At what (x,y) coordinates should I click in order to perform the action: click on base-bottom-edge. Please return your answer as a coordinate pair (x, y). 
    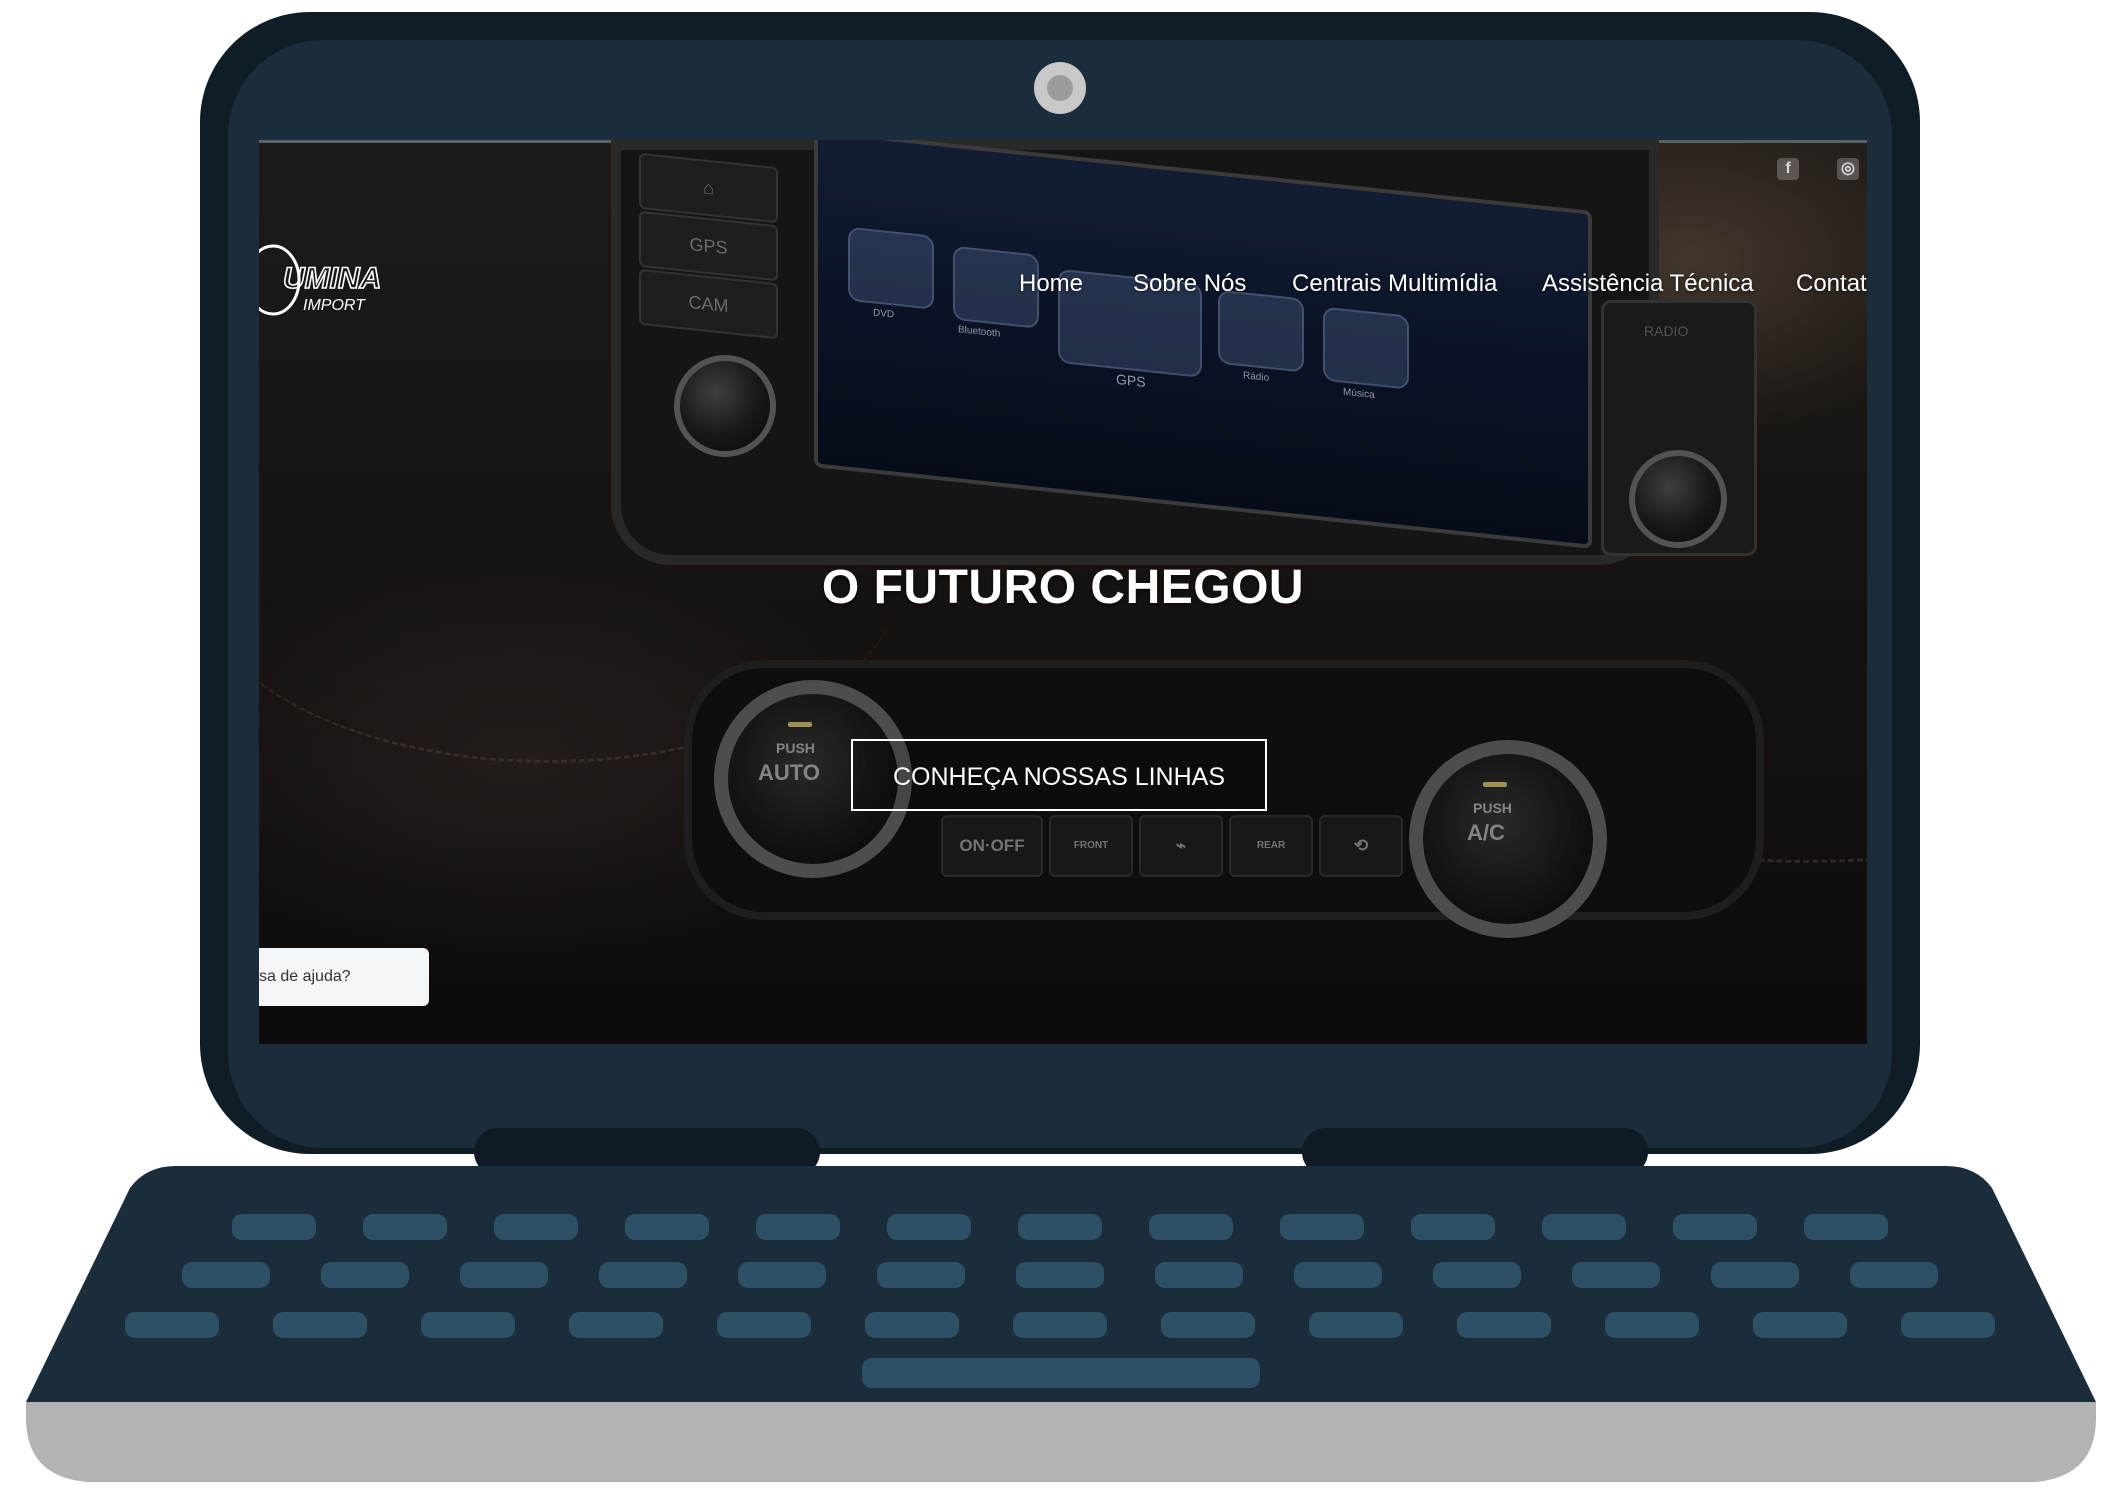
    Looking at the image, I should click on (1061, 1442).